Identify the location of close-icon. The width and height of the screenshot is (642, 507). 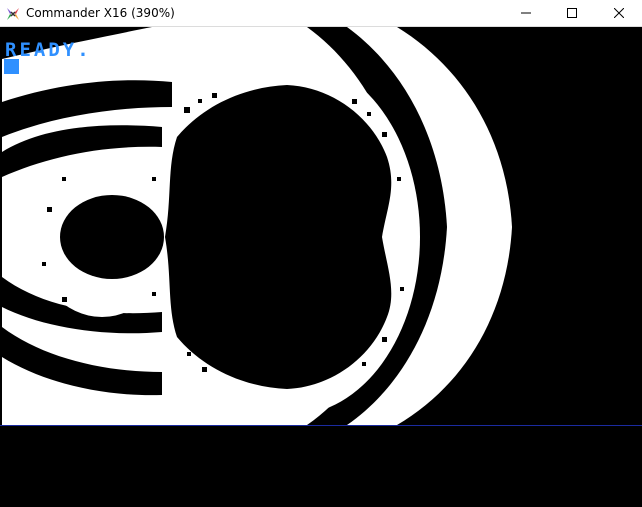
(619, 13).